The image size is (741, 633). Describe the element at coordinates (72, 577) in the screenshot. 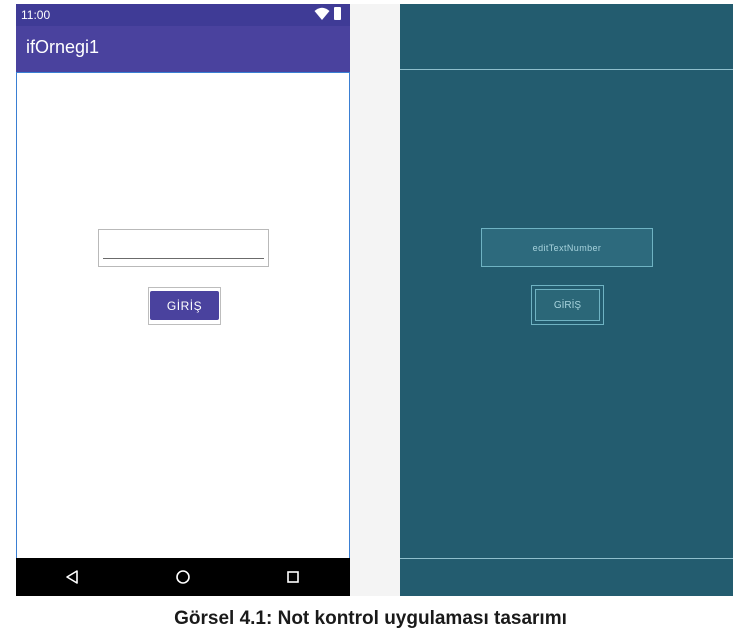

I see `back-icon` at that location.